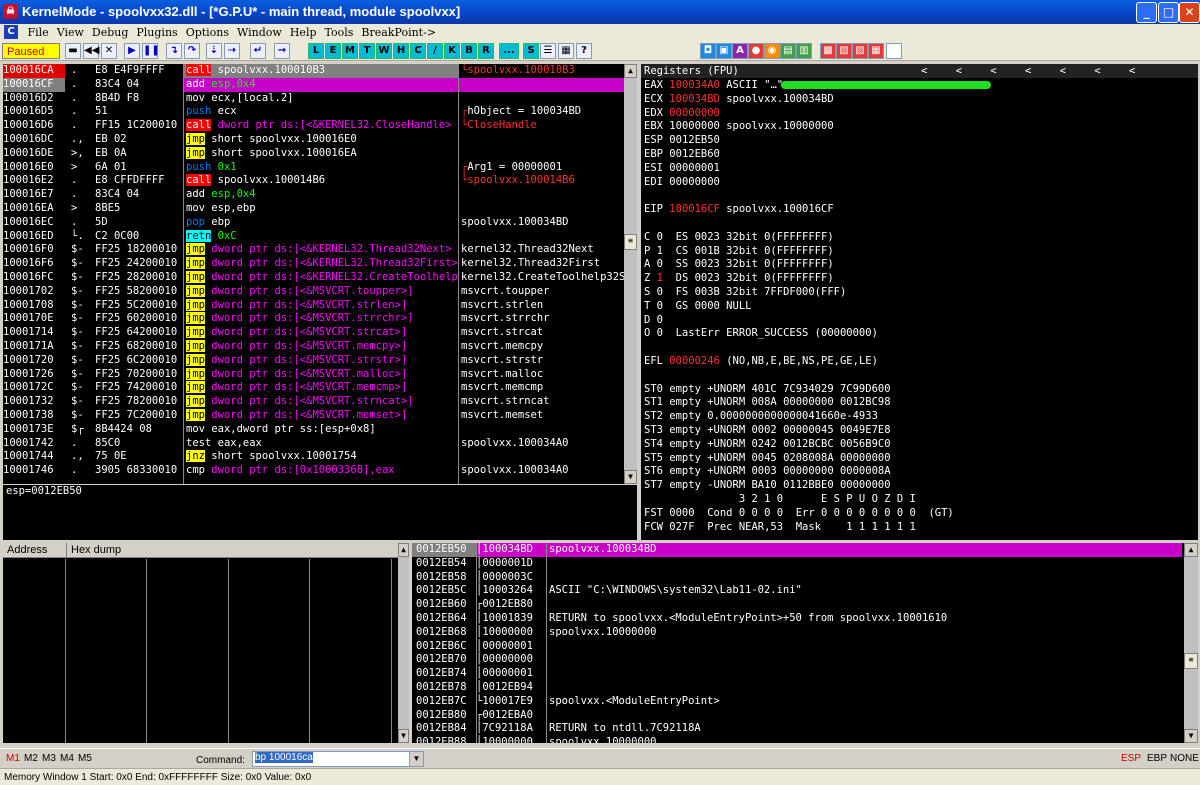  What do you see at coordinates (541, 402) in the screenshot?
I see `cpu-row-comment: msvcrt.strncat` at bounding box center [541, 402].